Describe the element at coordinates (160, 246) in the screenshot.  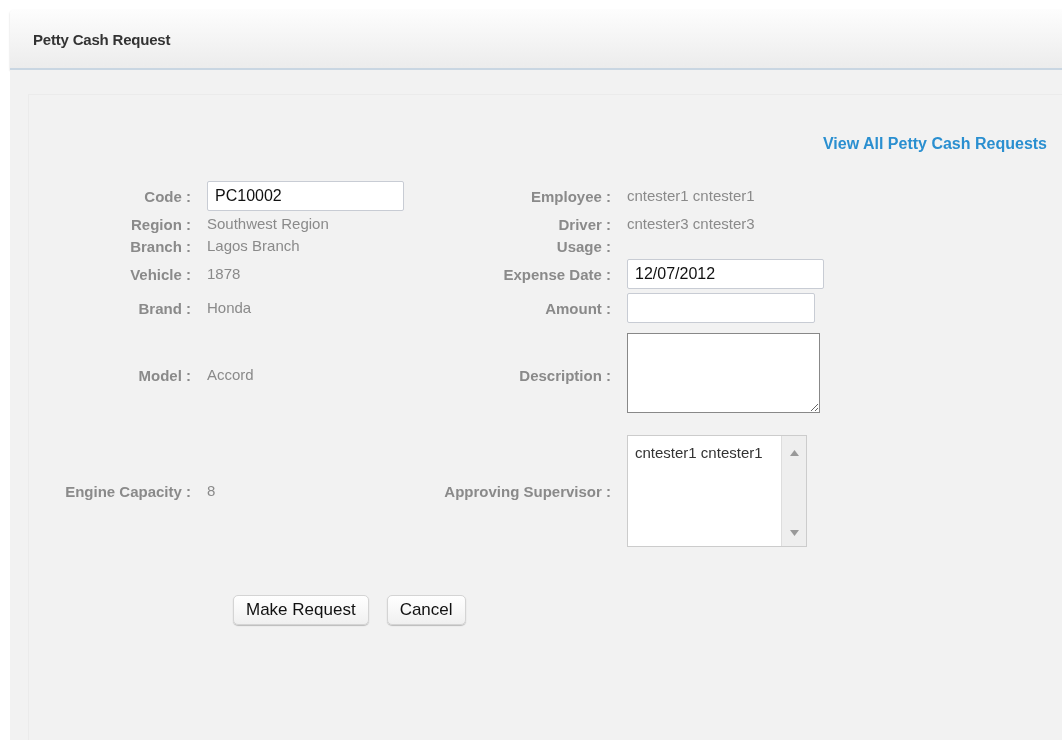
I see `field-label: Branch :` at that location.